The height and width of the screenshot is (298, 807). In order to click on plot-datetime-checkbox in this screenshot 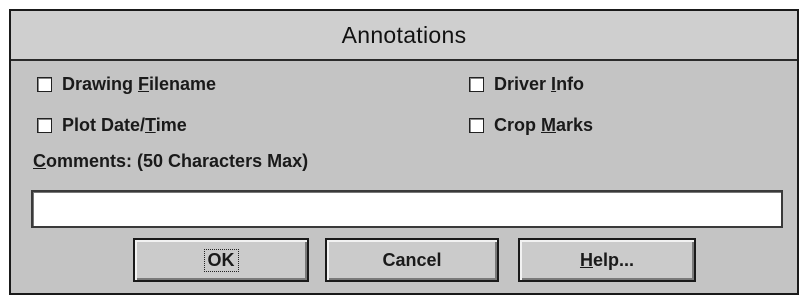, I will do `click(44, 125)`.